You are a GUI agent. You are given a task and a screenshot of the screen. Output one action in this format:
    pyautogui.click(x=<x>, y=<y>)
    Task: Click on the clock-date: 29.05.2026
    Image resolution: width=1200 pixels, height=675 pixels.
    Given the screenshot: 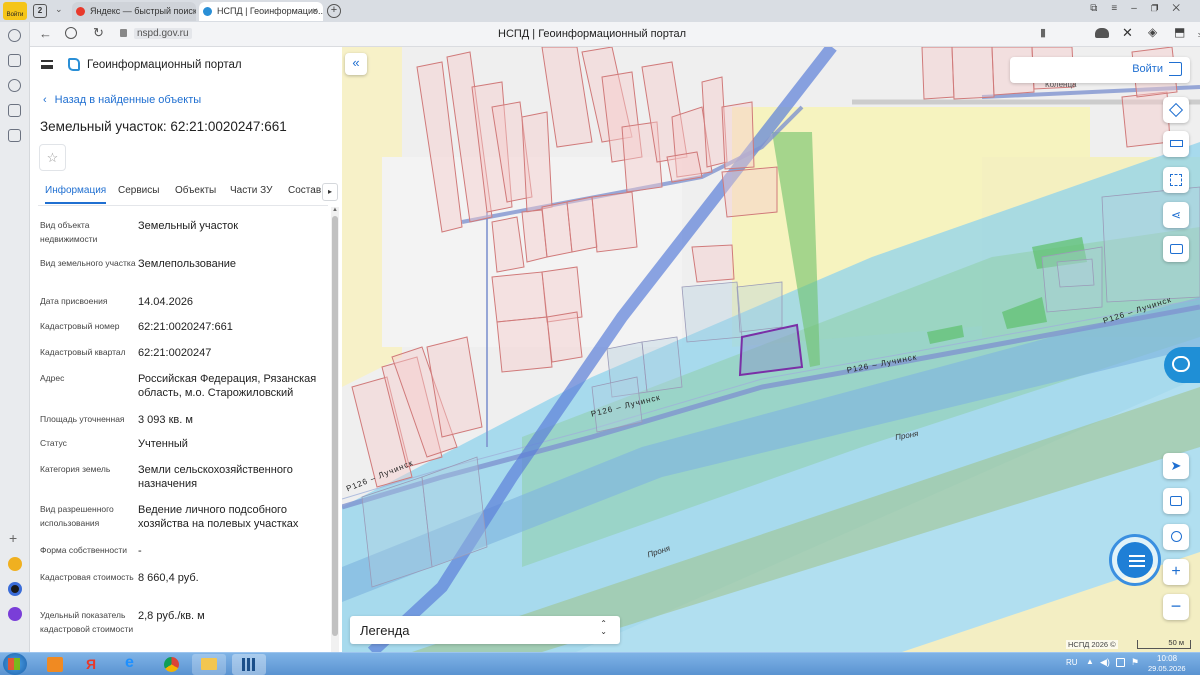 What is the action you would take?
    pyautogui.click(x=1167, y=668)
    